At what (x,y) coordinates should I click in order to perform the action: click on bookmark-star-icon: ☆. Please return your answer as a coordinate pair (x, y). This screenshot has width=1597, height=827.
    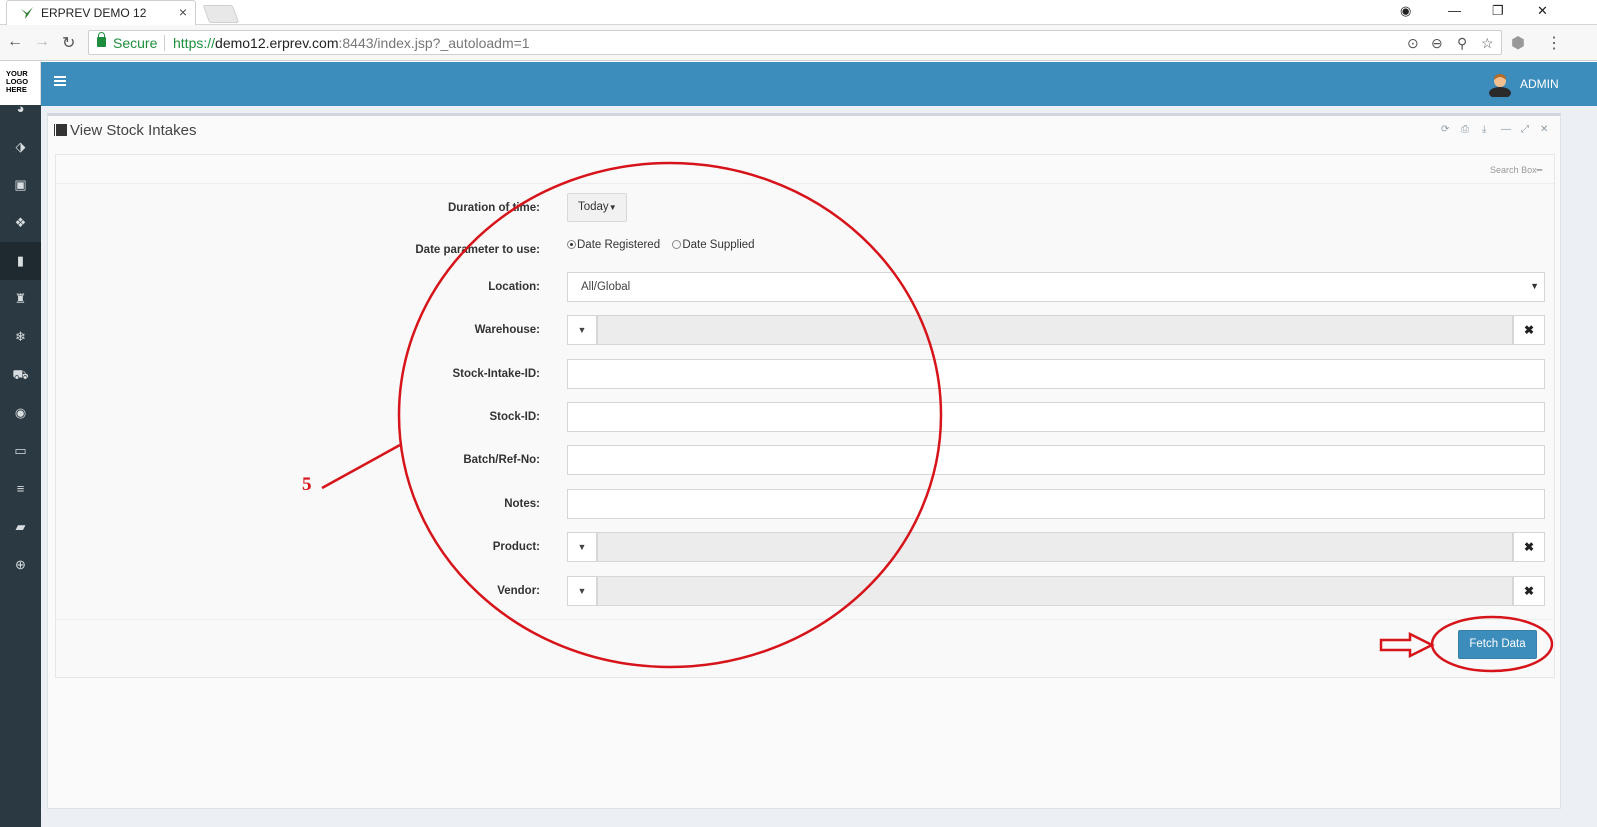
    Looking at the image, I should click on (1487, 43).